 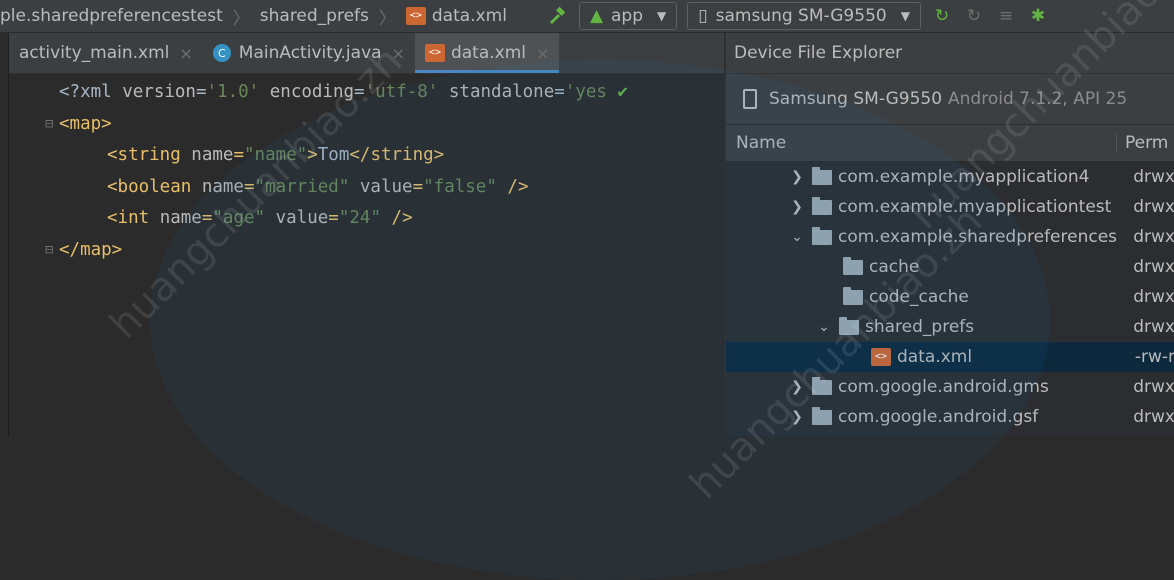 I want to click on tree-row-selected: <> data.xml -rw-r, so click(x=950, y=357).